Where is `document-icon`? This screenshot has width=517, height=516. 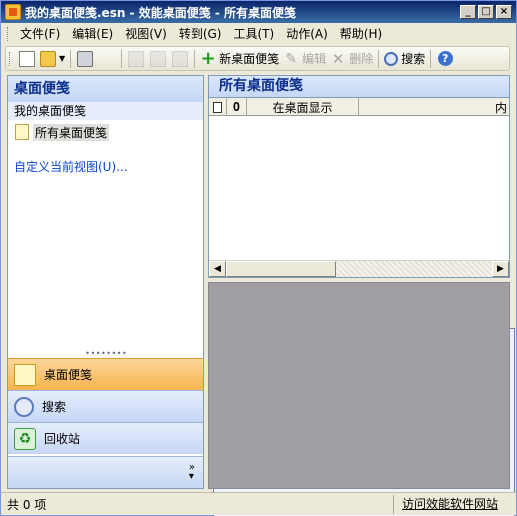 document-icon is located at coordinates (217, 107).